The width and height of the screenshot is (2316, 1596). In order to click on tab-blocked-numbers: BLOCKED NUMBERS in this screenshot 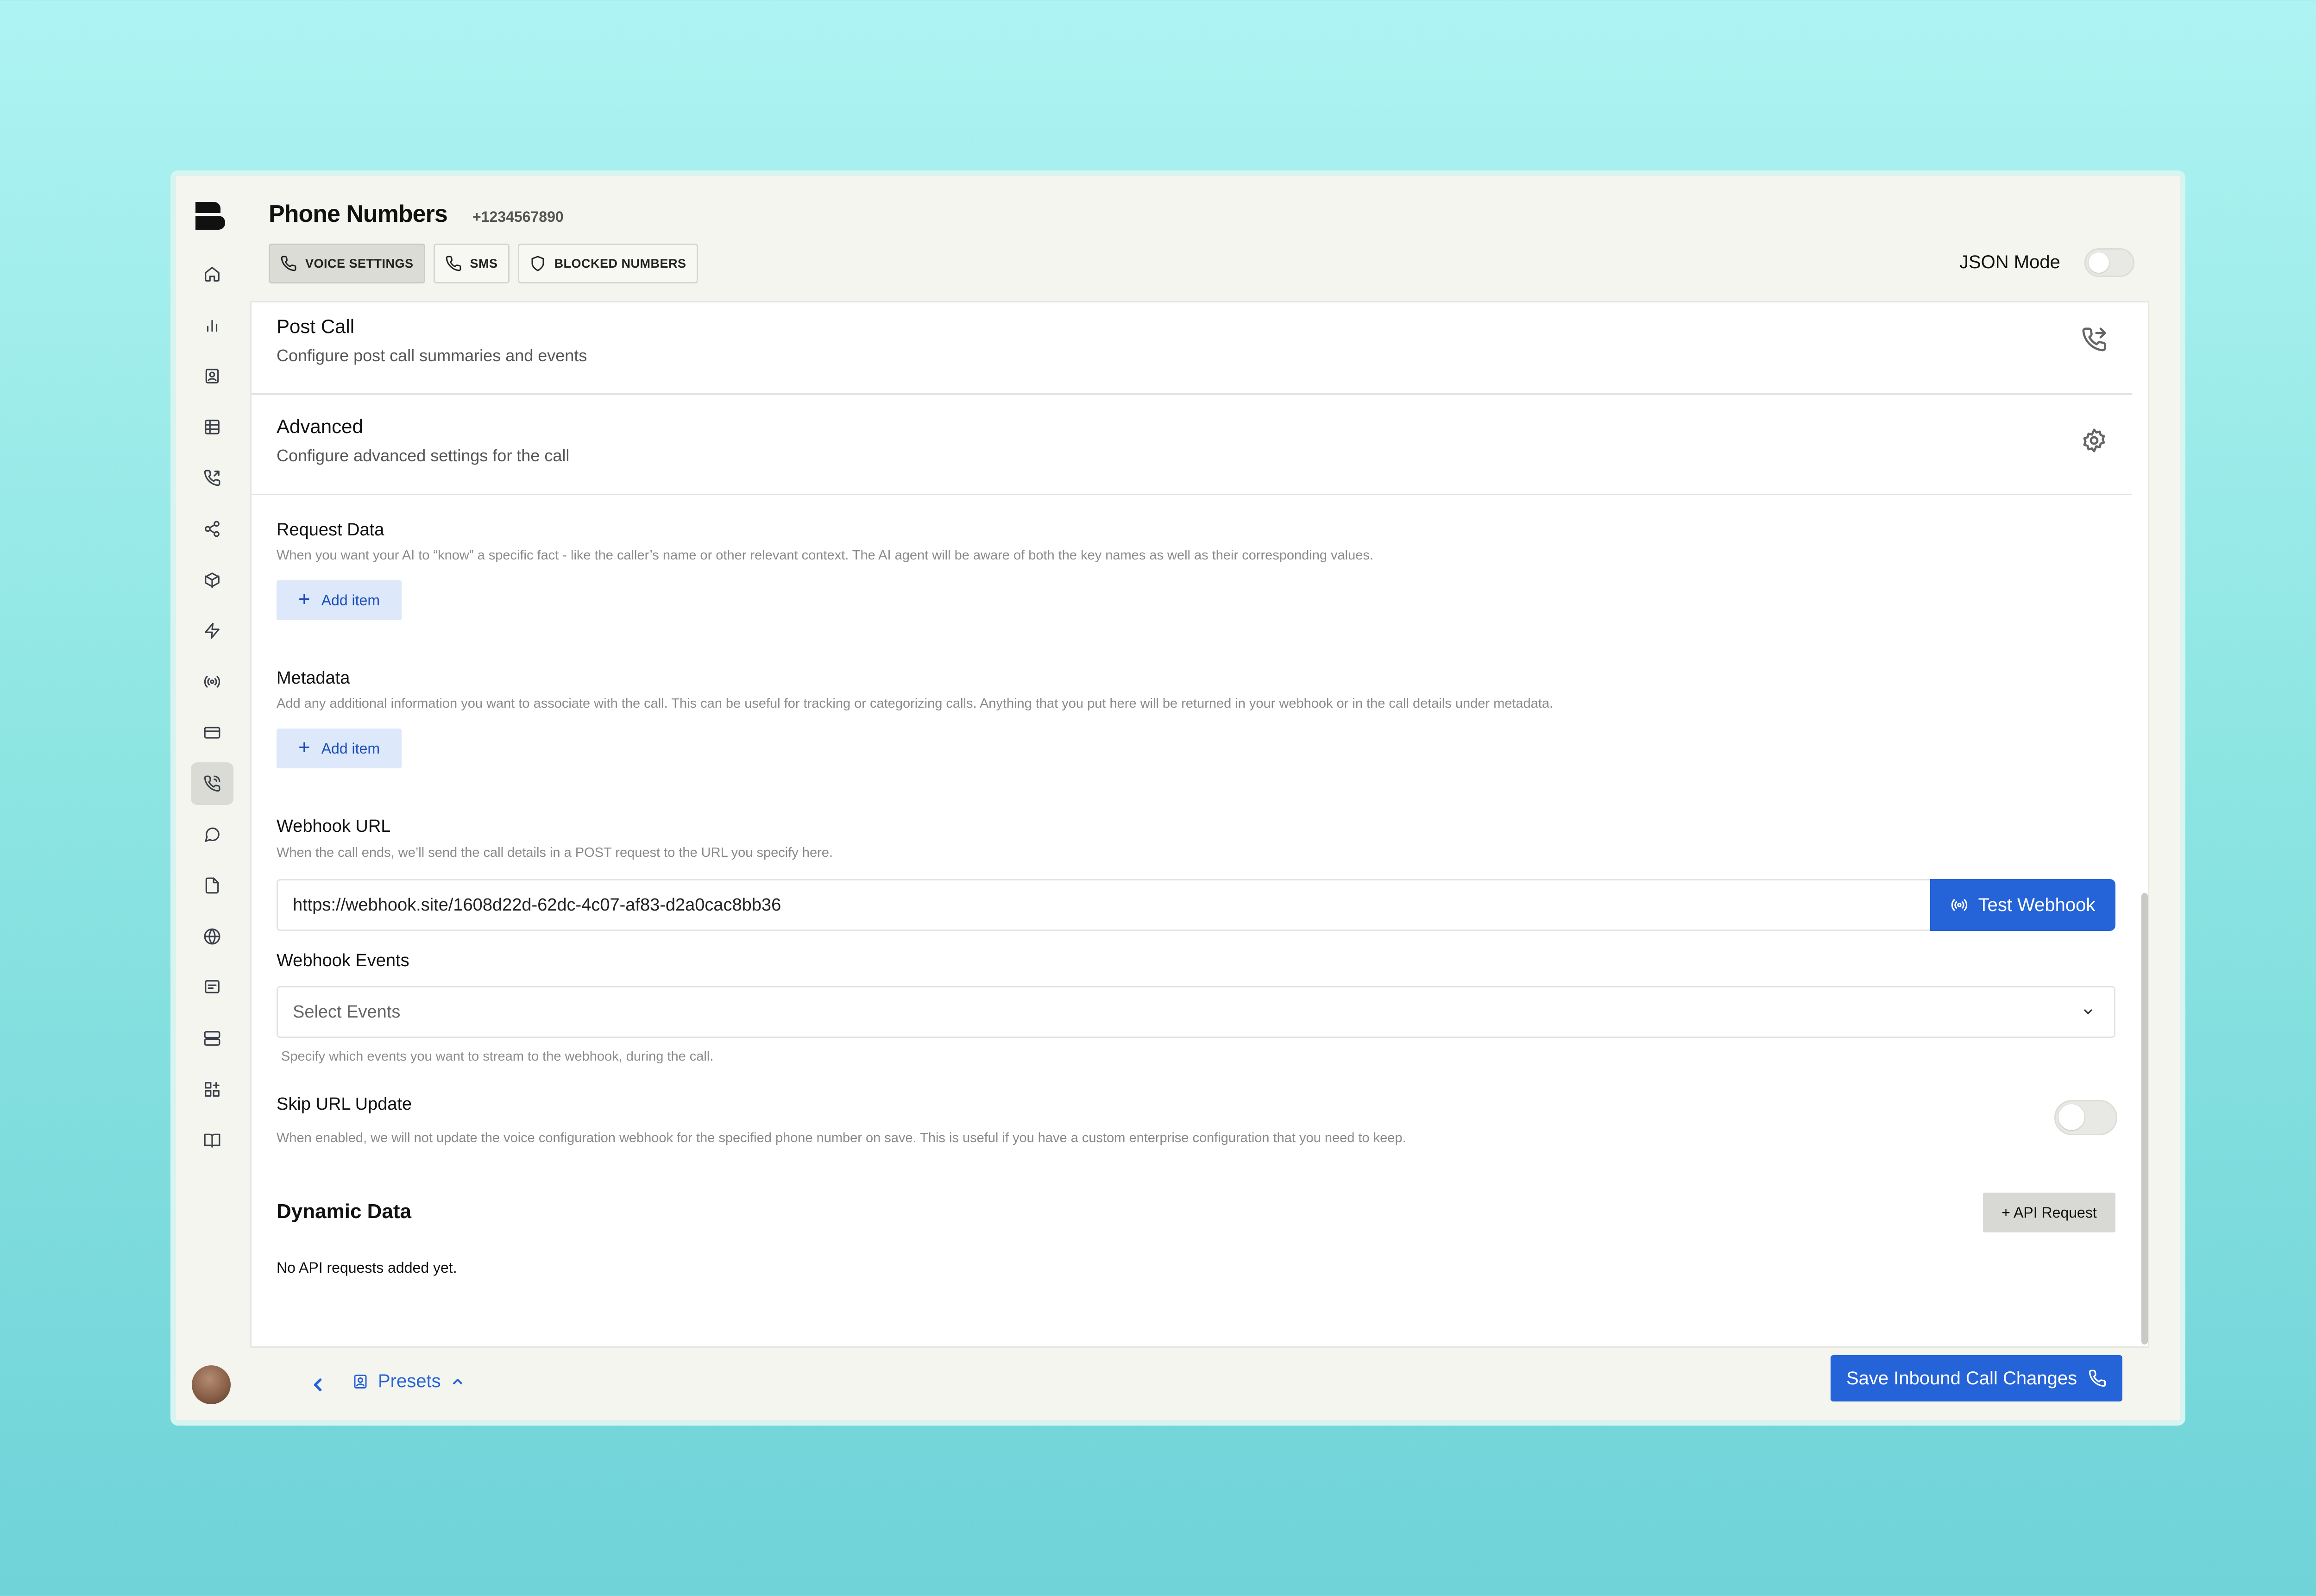, I will do `click(607, 263)`.